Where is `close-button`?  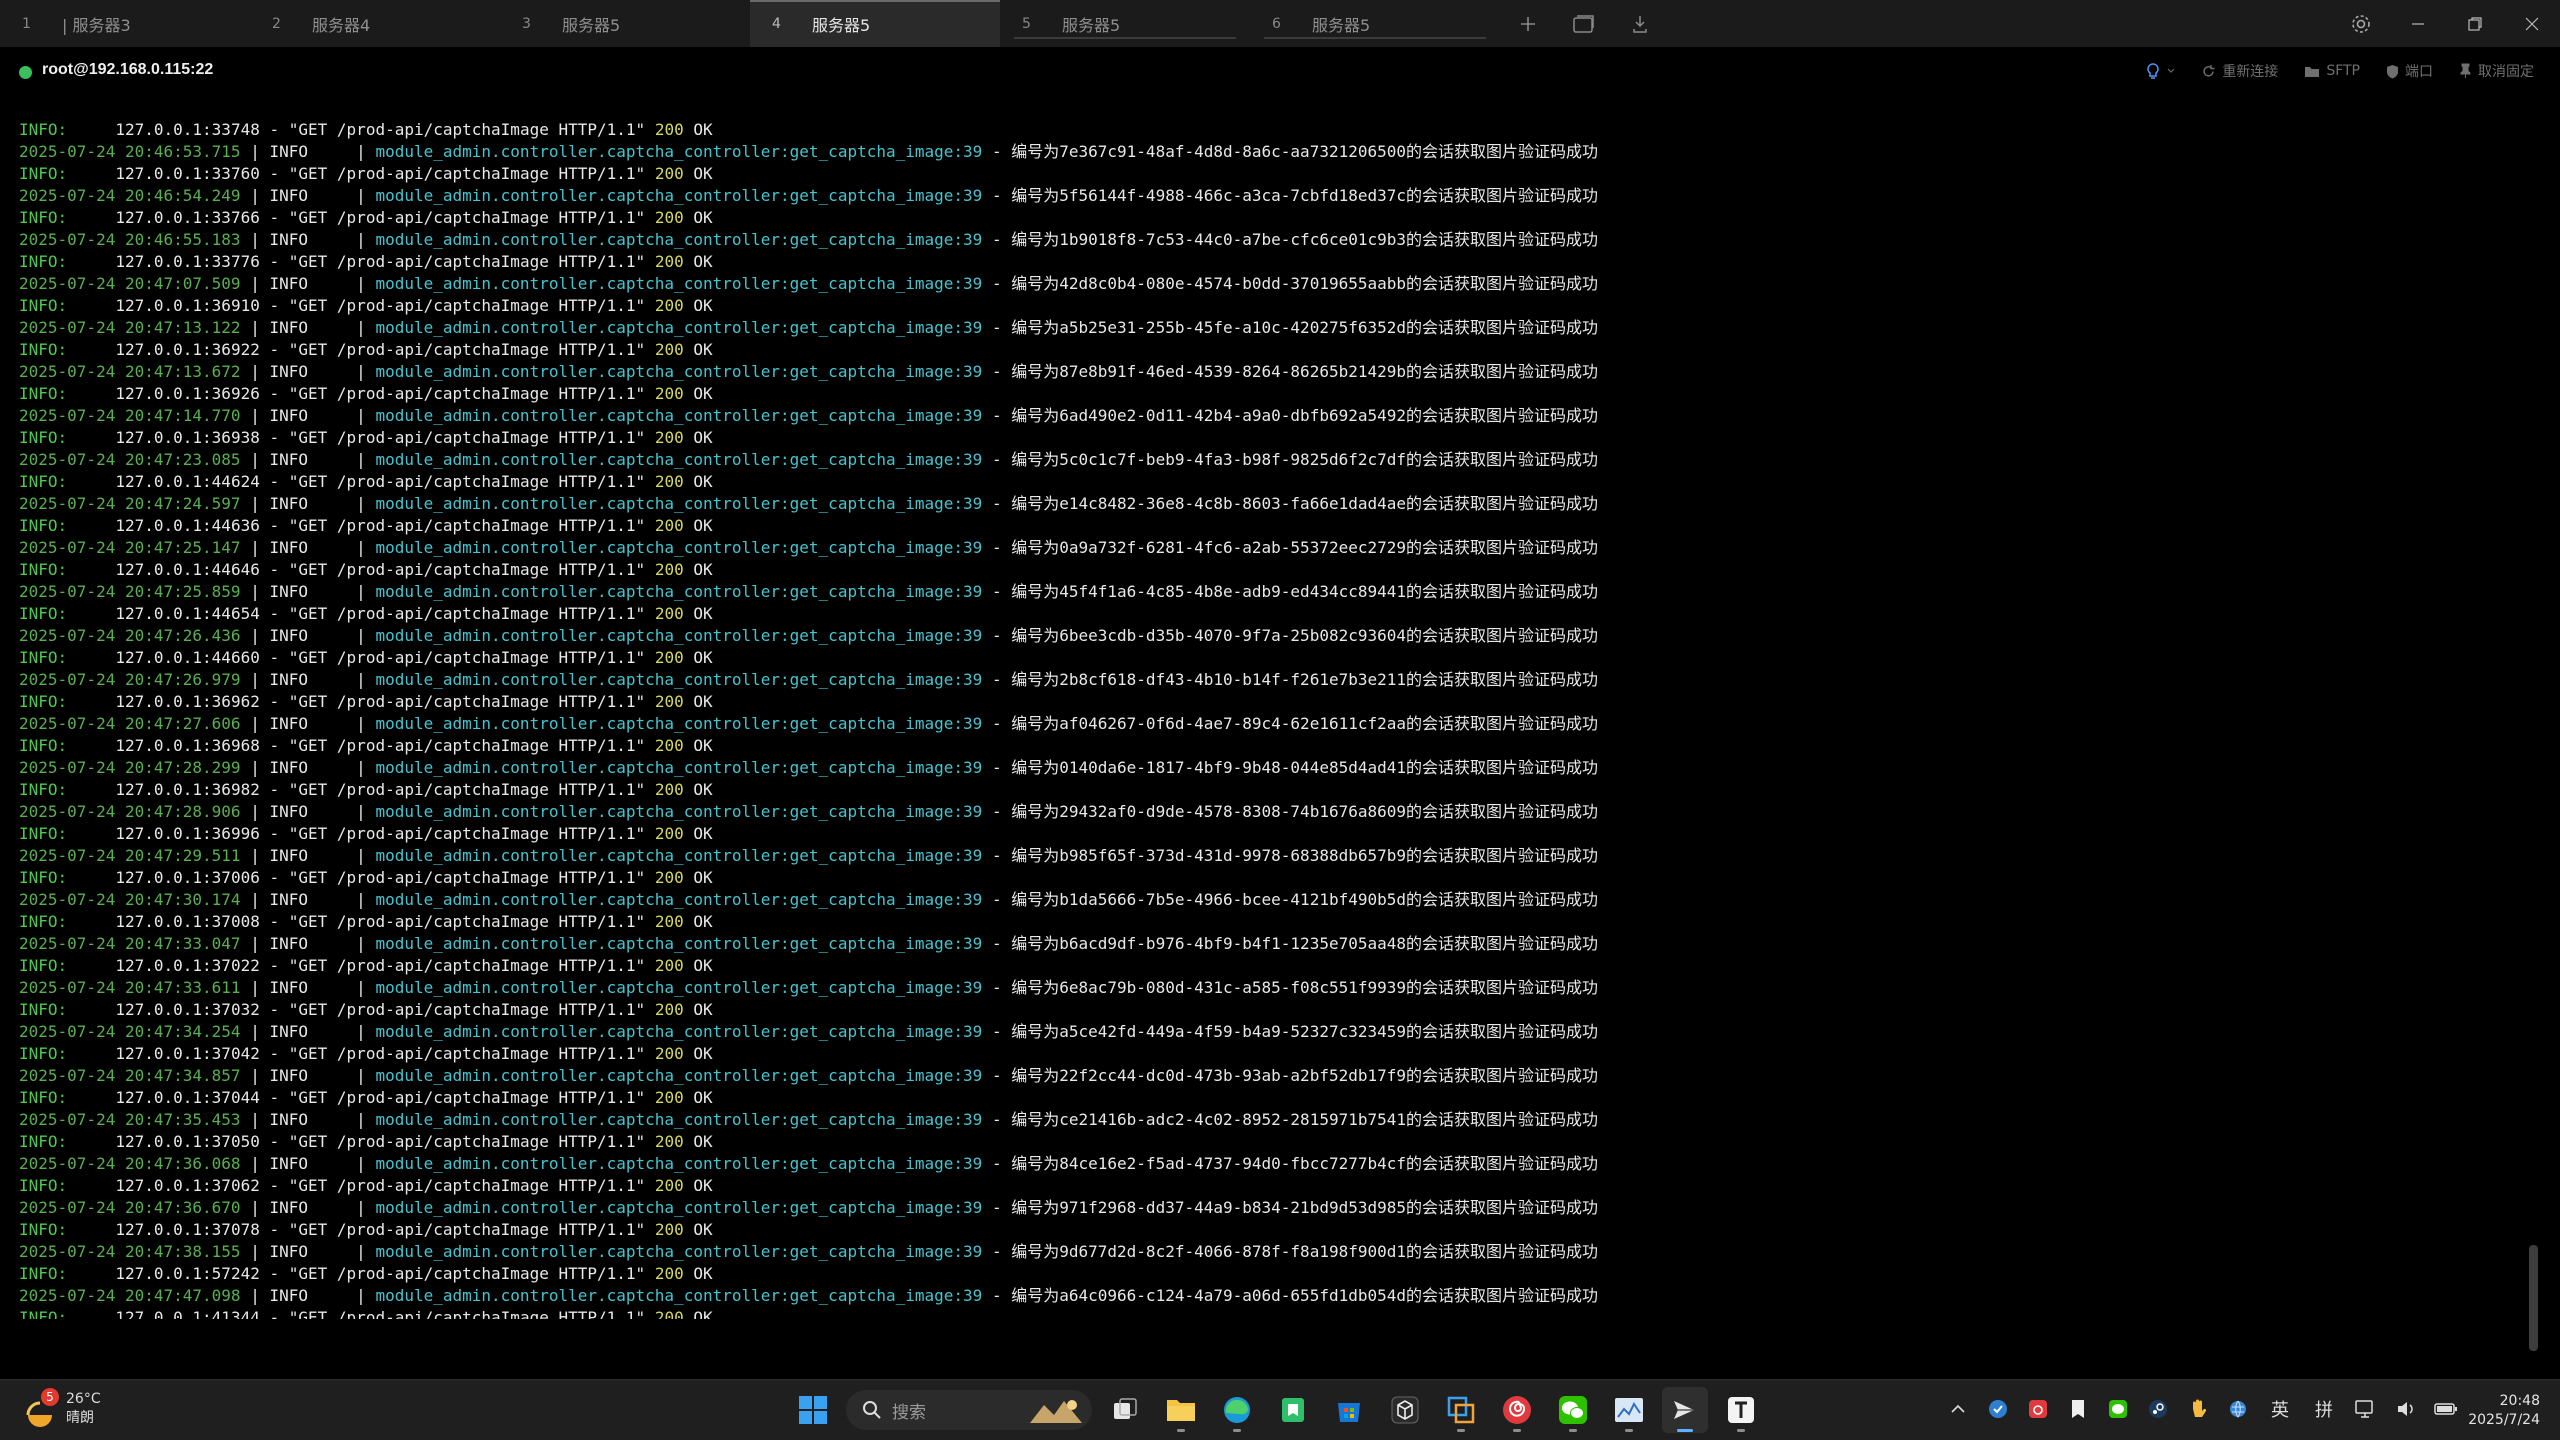 close-button is located at coordinates (2531, 23).